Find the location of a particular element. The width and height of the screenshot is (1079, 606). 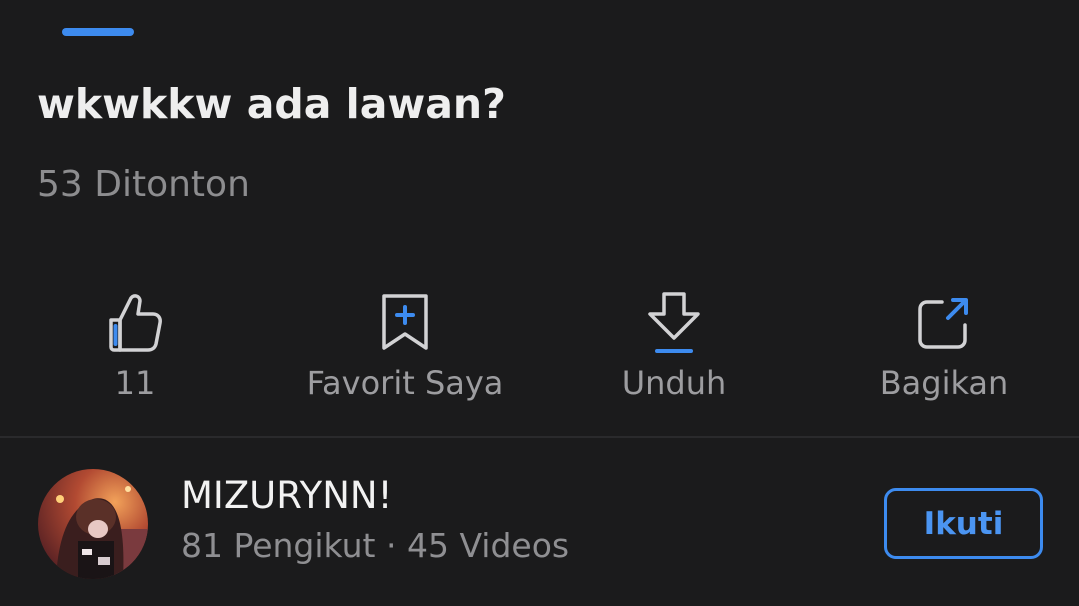

share-icon is located at coordinates (943, 323).